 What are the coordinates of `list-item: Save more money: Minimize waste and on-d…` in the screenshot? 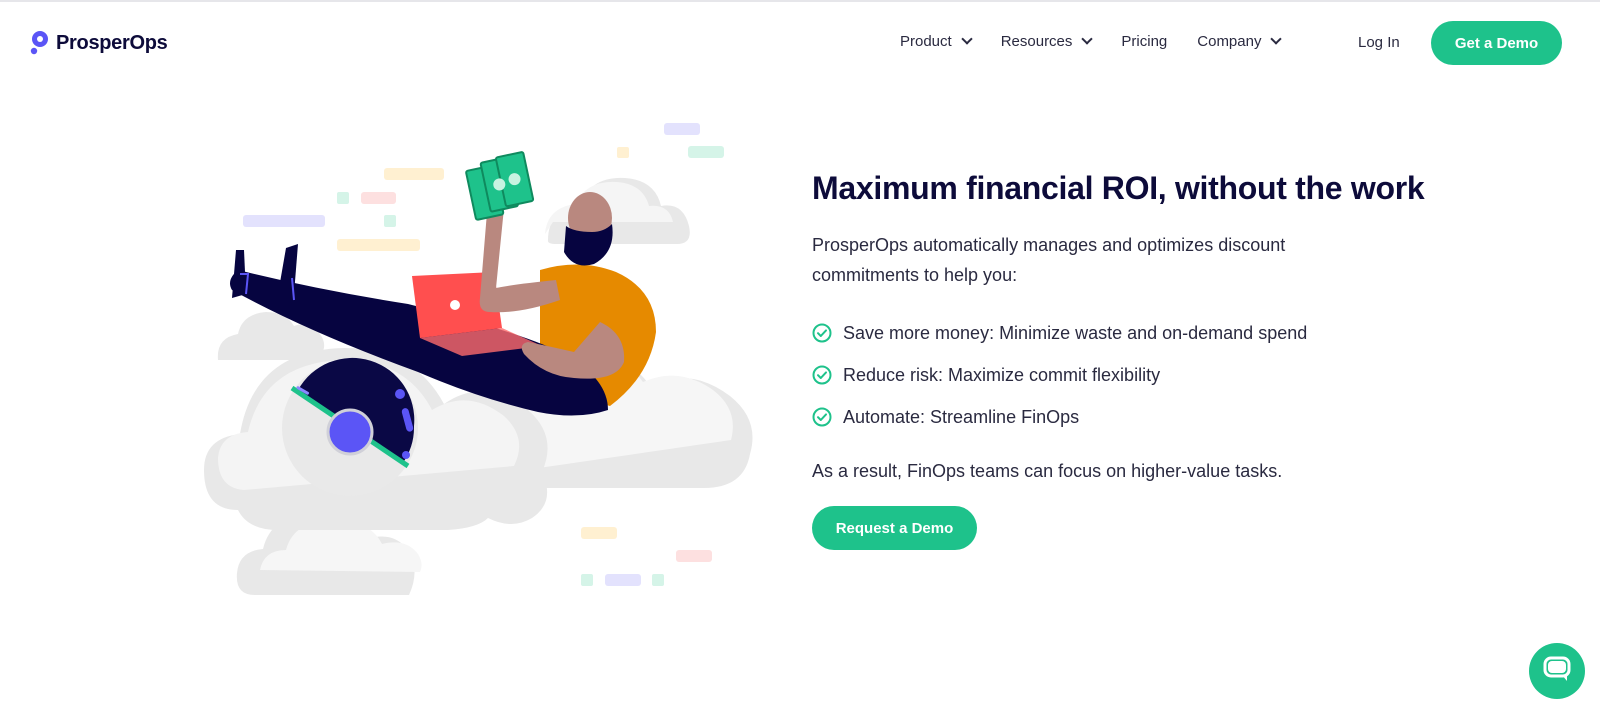 It's located at (1142, 333).